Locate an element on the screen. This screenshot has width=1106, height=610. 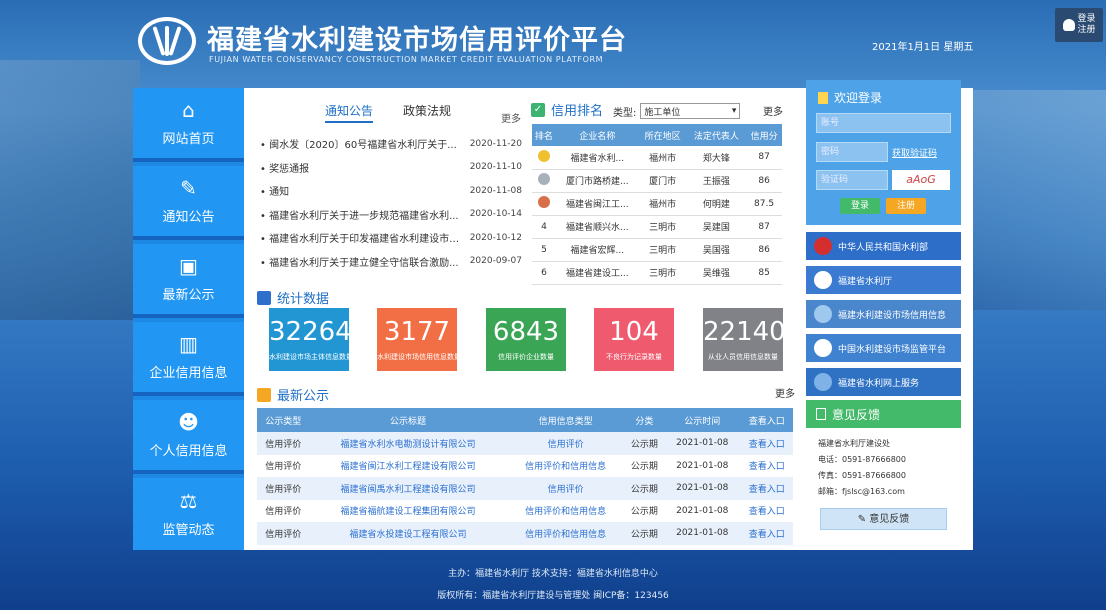
background-lake is located at coordinates (1036, 200).